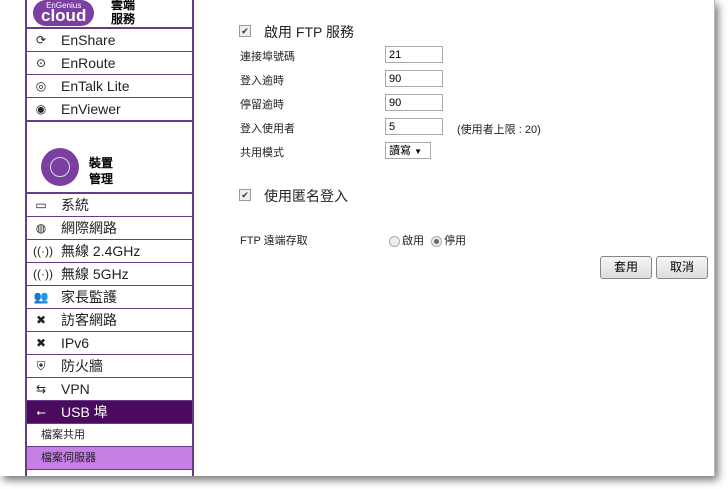 Image resolution: width=728 pixels, height=490 pixels. What do you see at coordinates (306, 196) in the screenshot?
I see `anonymous-label: 使用匿名登入` at bounding box center [306, 196].